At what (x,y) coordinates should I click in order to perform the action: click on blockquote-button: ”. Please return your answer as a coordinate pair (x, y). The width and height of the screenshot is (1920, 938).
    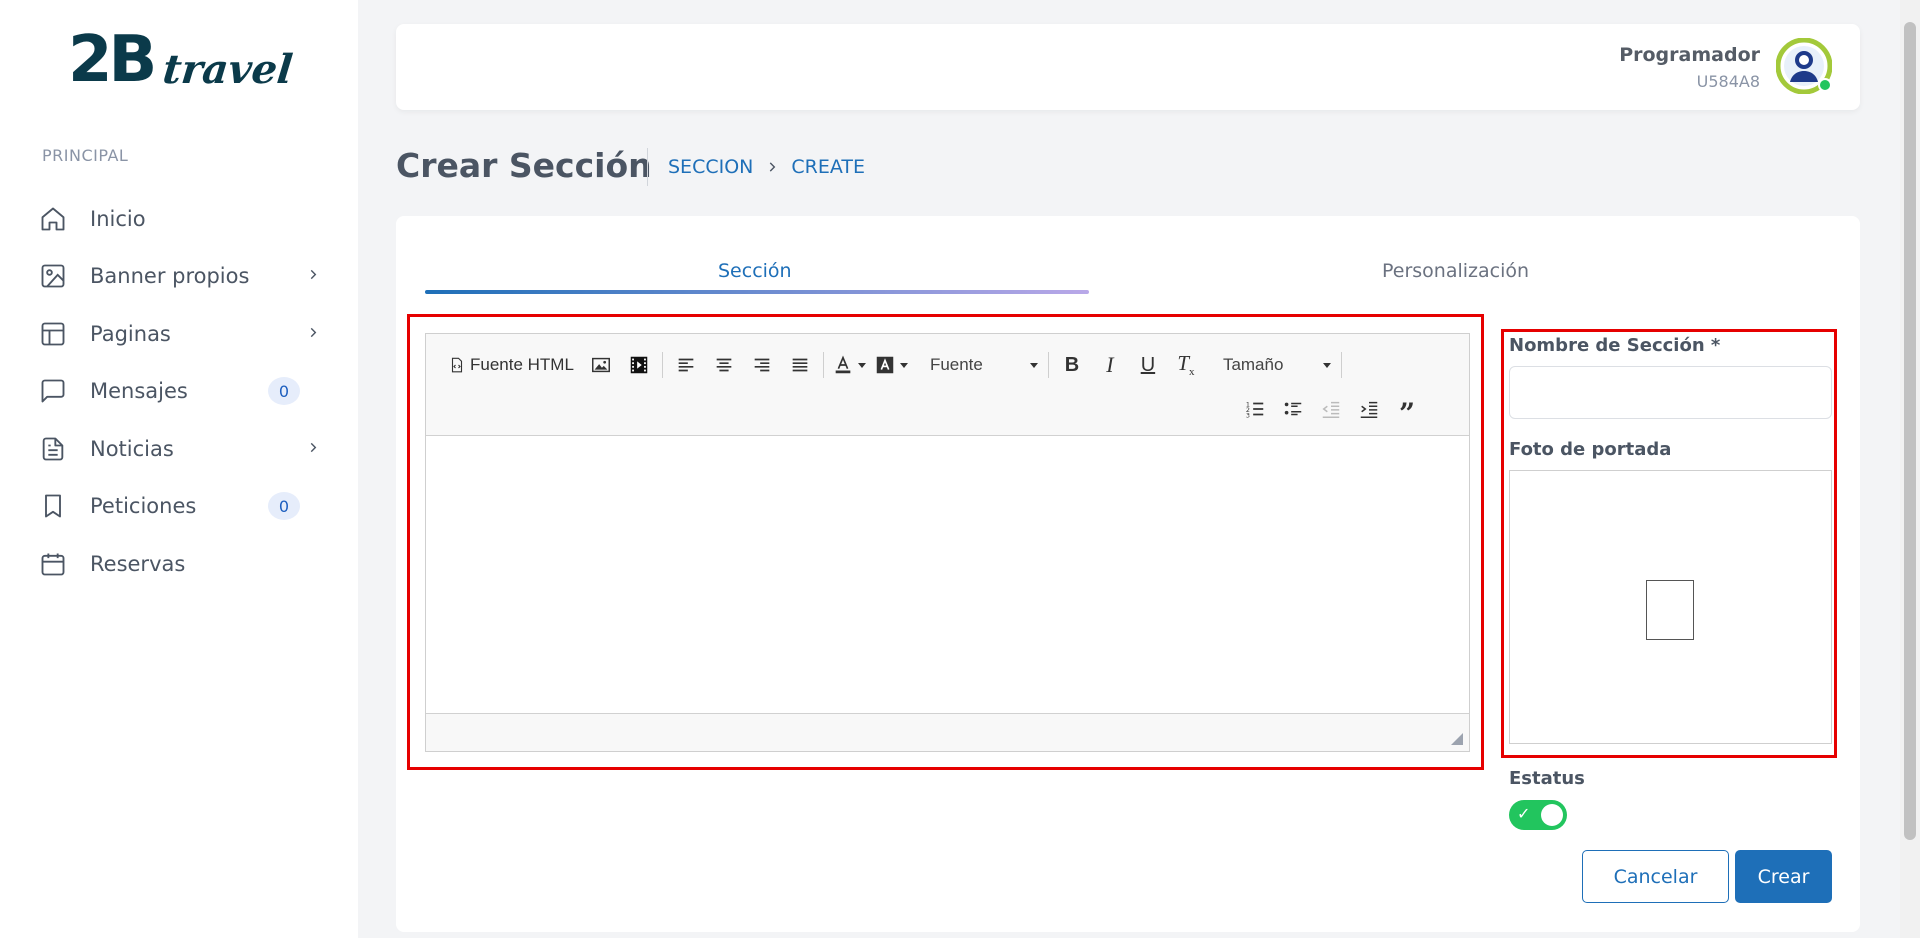
    Looking at the image, I should click on (1407, 411).